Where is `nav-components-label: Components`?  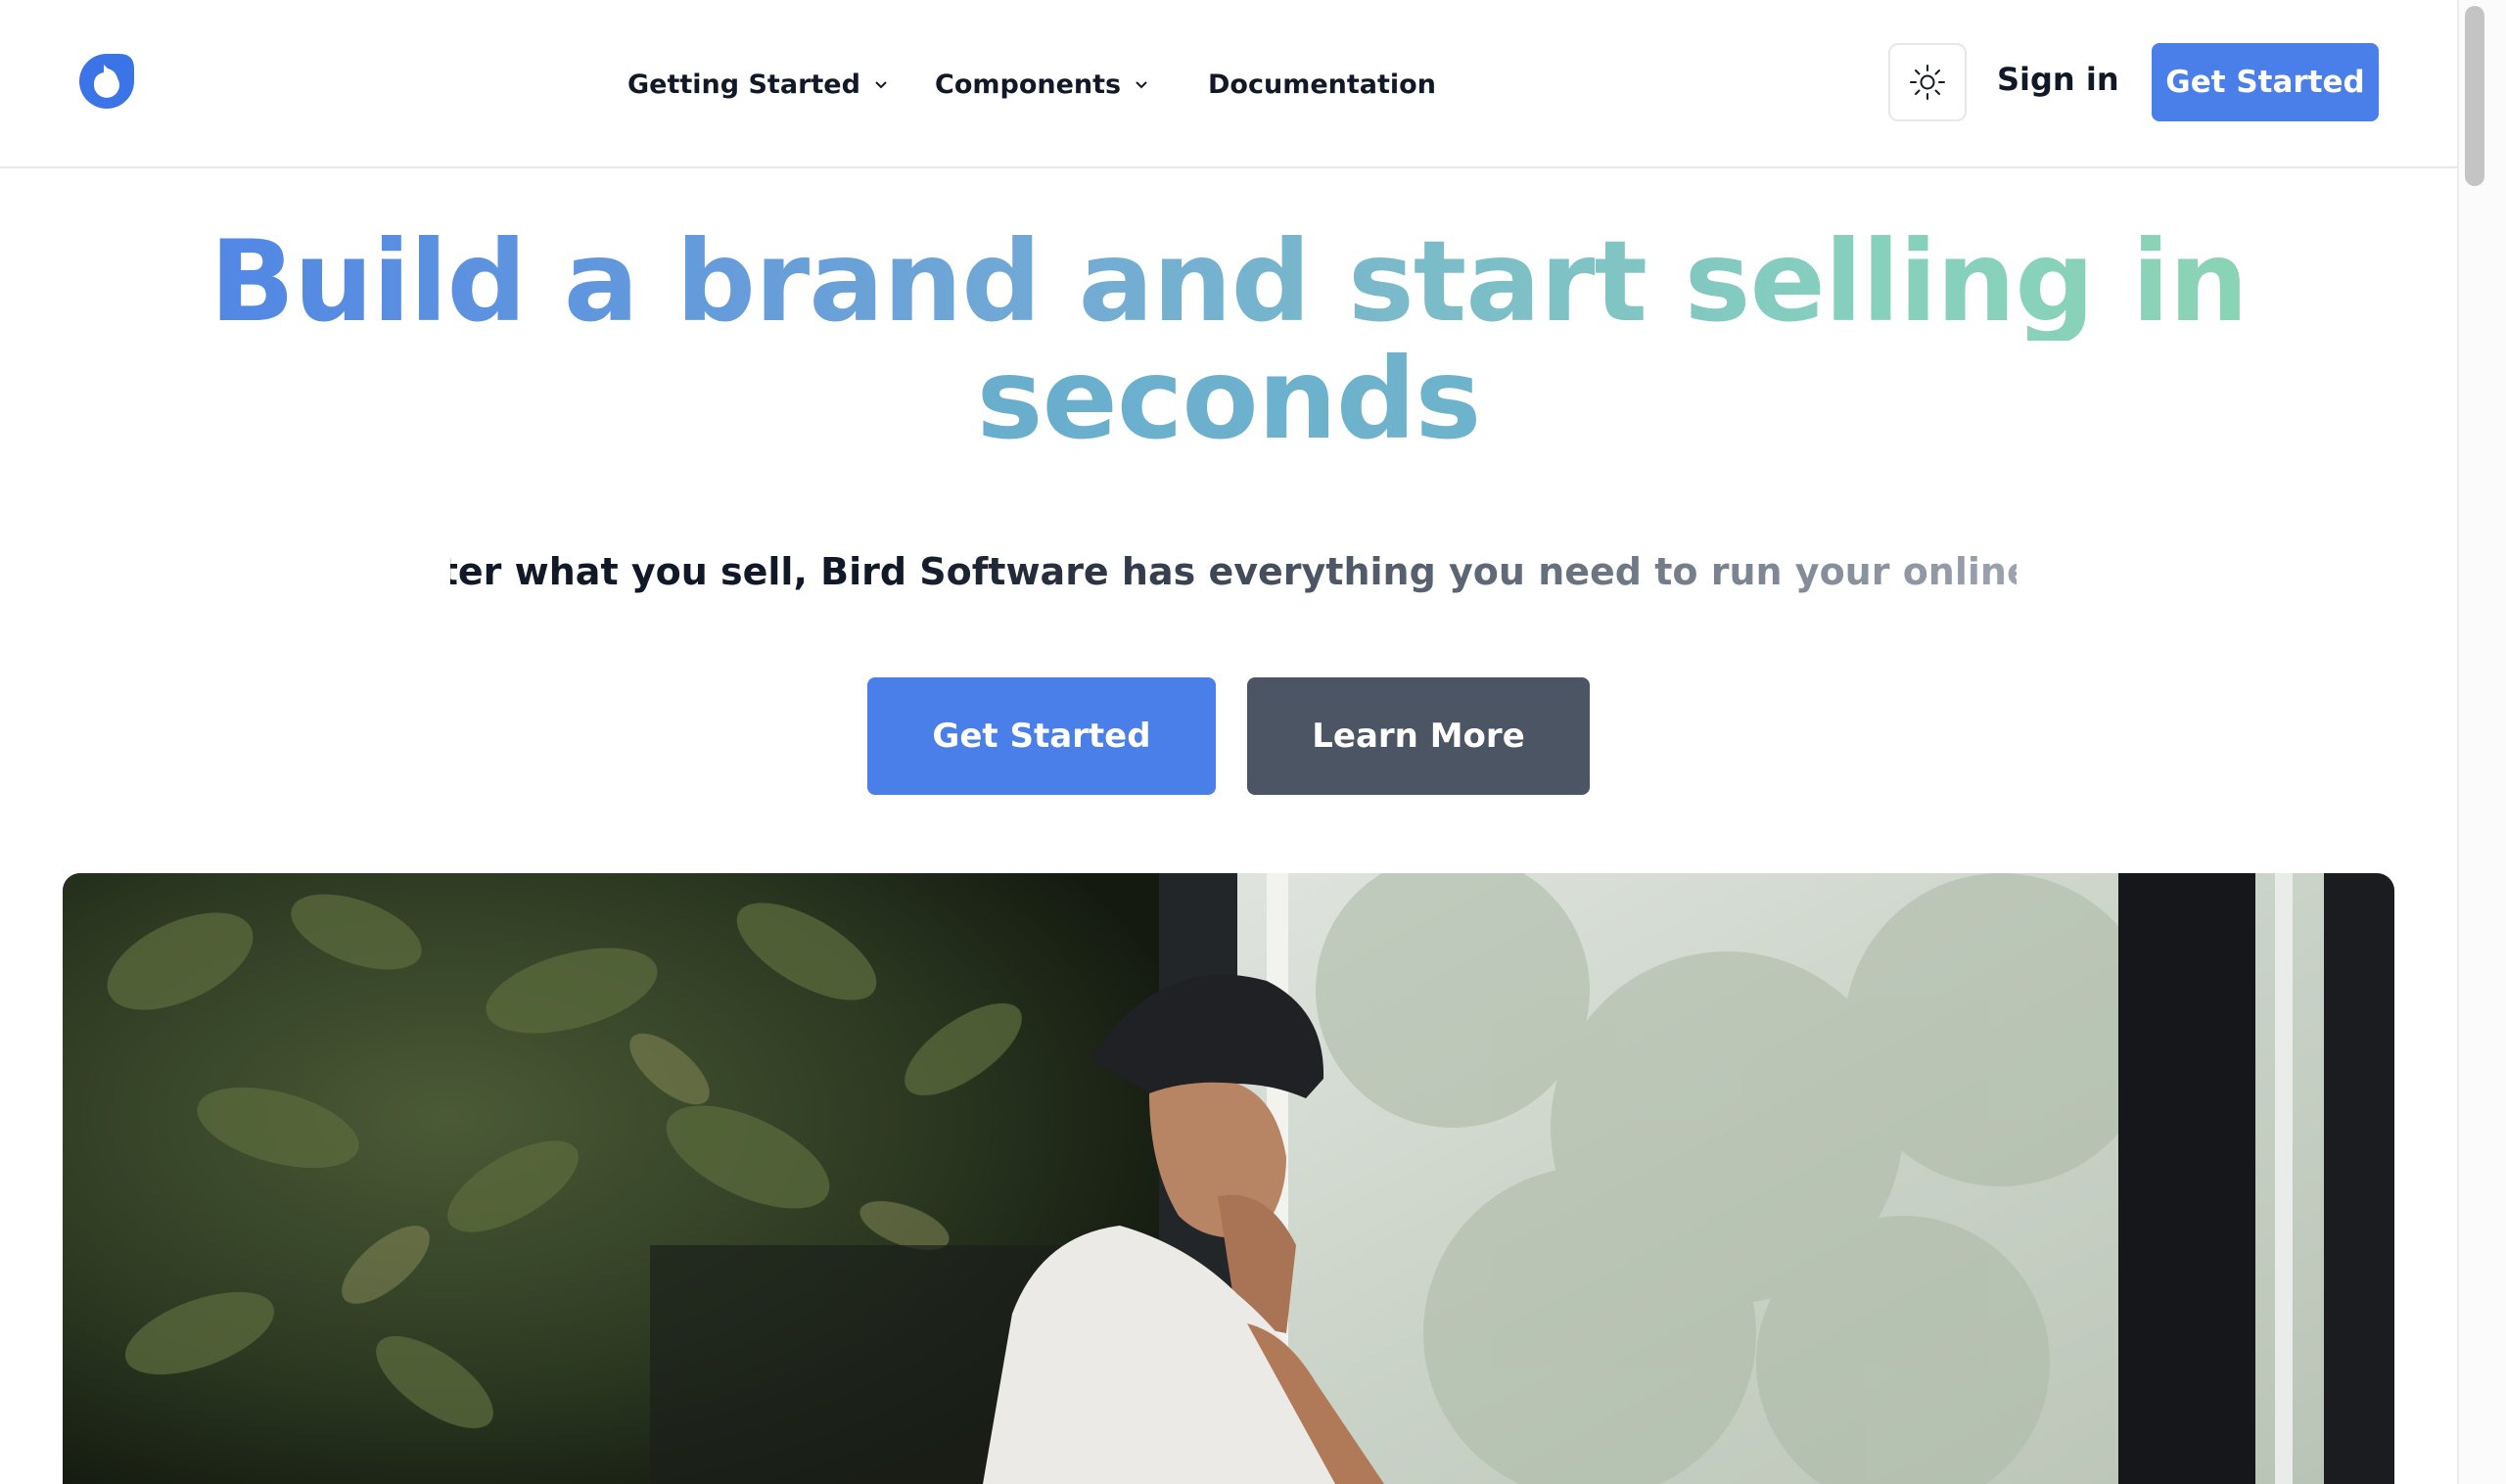 nav-components-label: Components is located at coordinates (1028, 84).